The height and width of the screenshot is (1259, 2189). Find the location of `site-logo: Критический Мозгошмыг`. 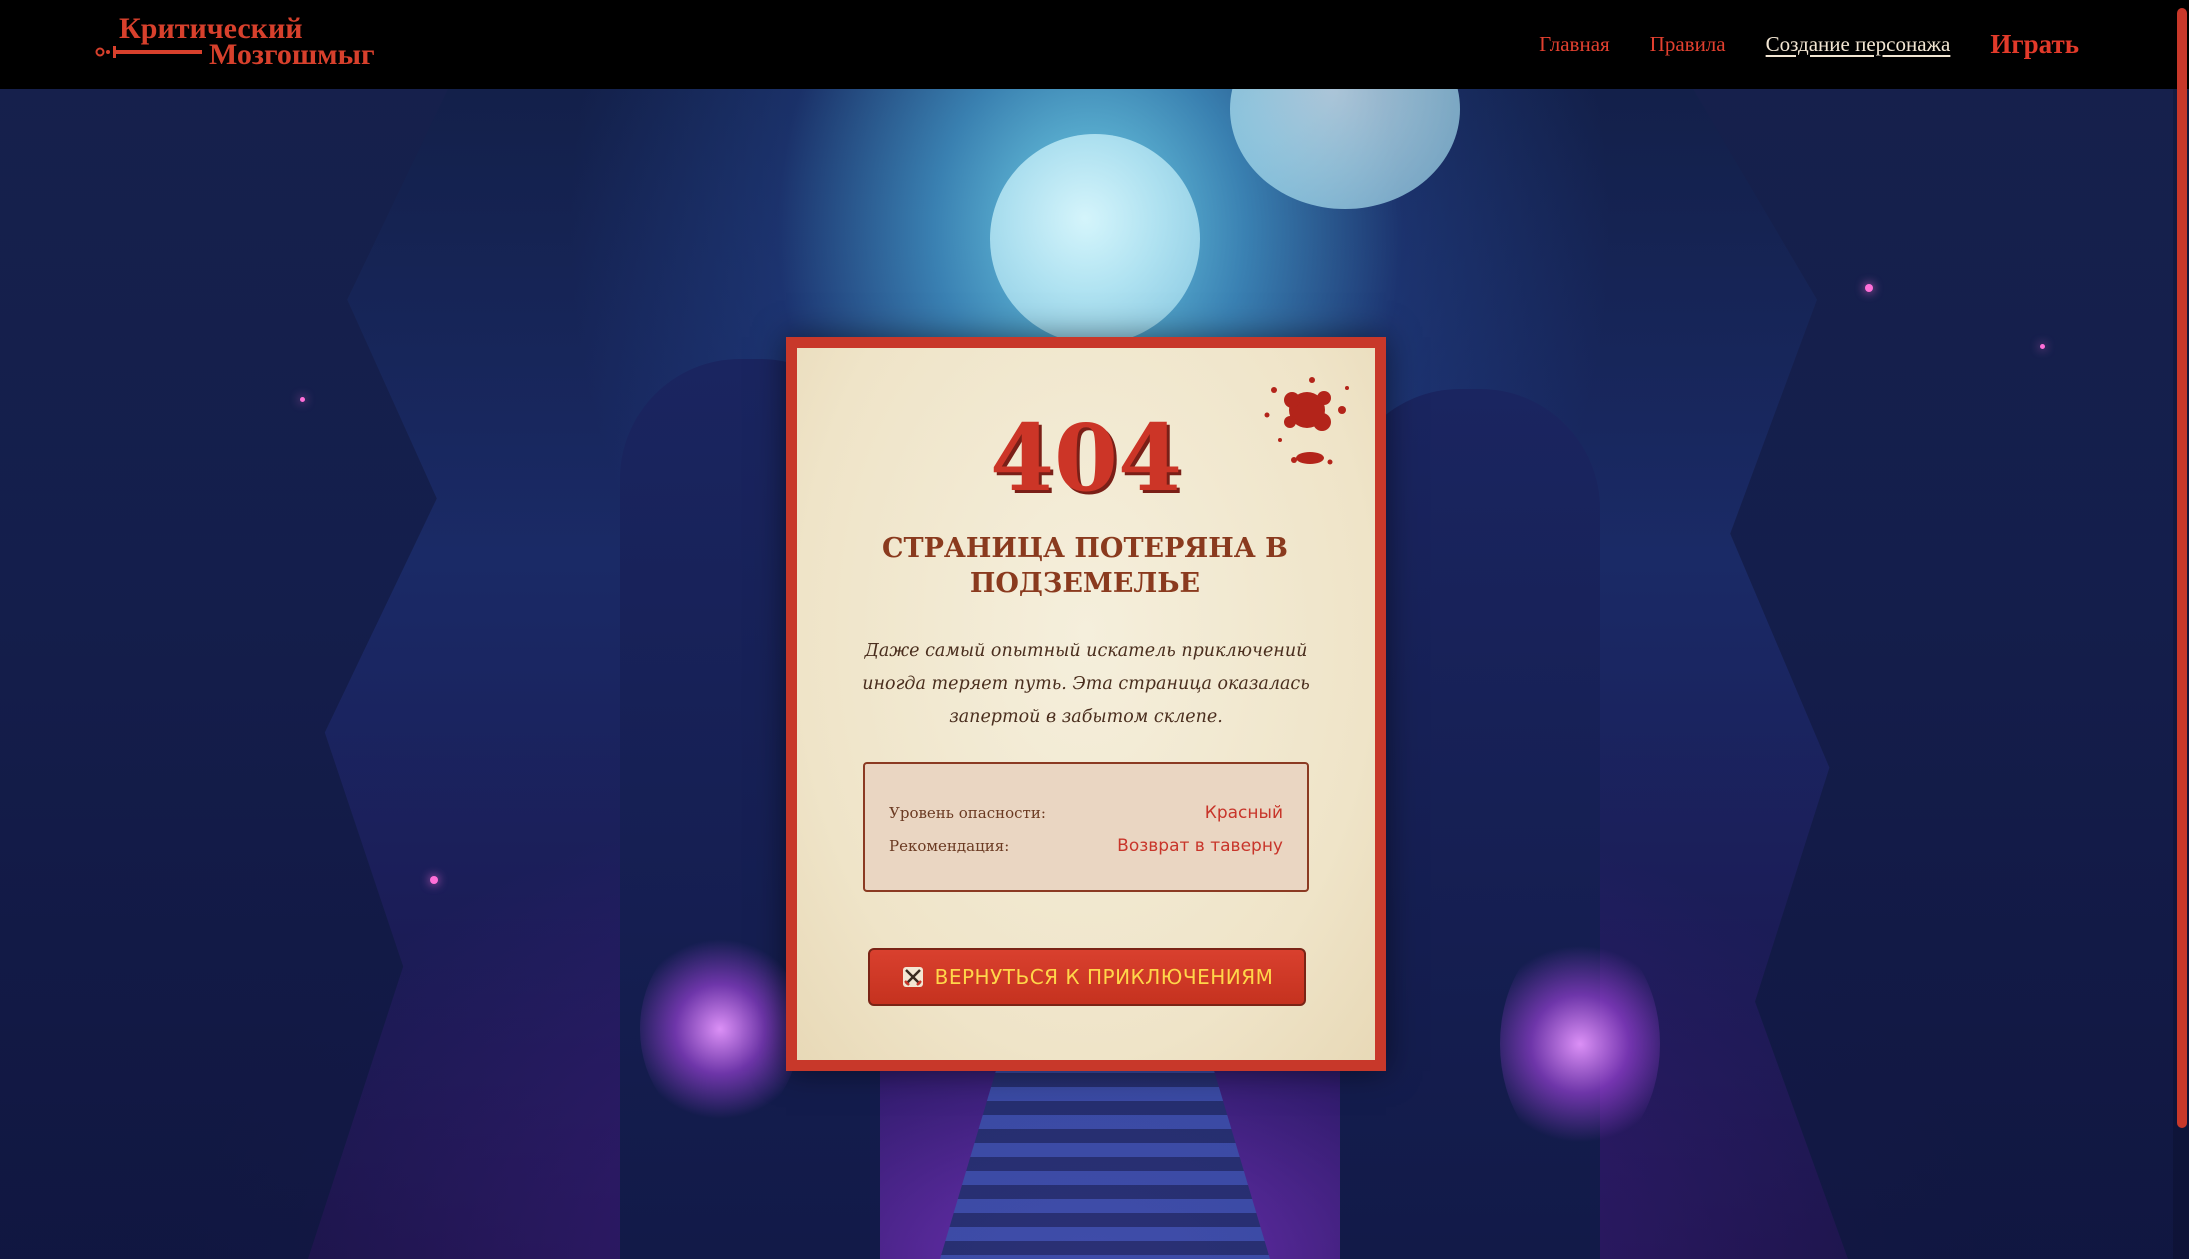

site-logo: Критический Мозгошмыг is located at coordinates (245, 43).